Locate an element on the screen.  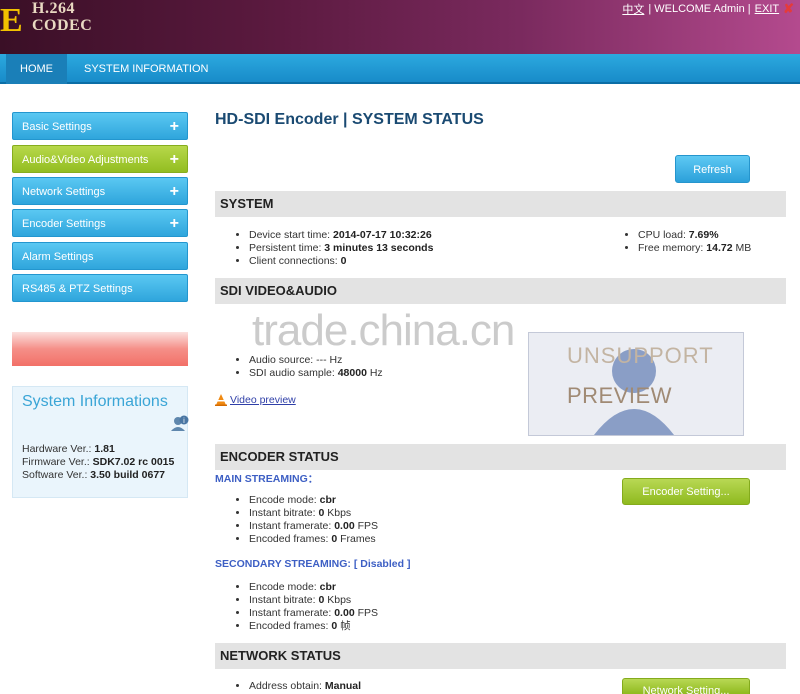
system-info-title: System Informations is located at coordinates (95, 401).